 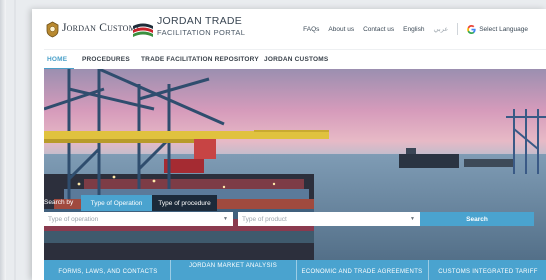 I want to click on about-link: About us, so click(x=341, y=29).